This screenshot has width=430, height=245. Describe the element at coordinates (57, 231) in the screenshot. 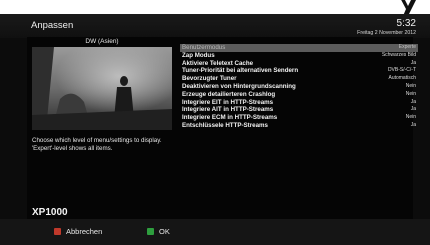

I see `red-key-icon` at that location.